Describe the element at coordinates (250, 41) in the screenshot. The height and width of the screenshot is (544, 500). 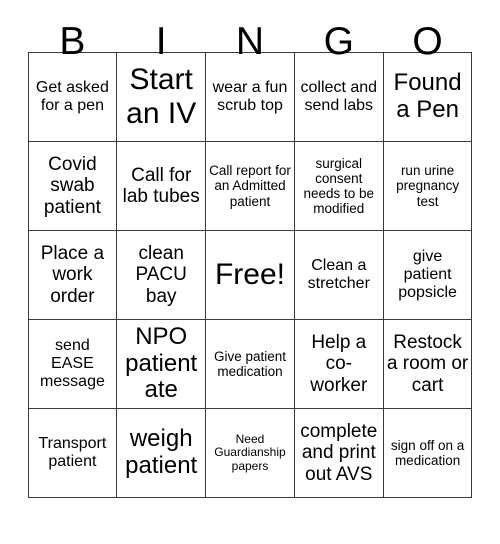
I see `header-letter-n: N` at that location.